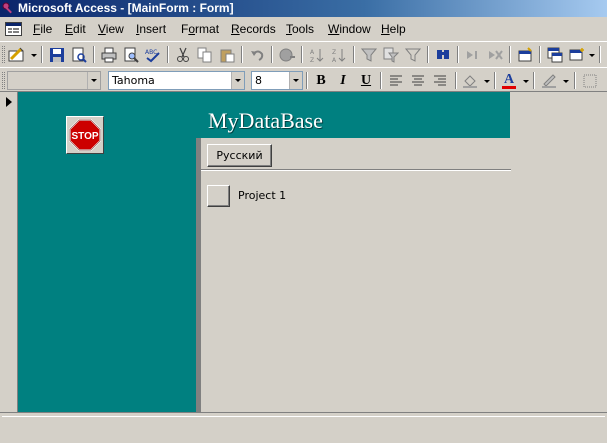 The width and height of the screenshot is (607, 443). Describe the element at coordinates (33, 55) in the screenshot. I see `view-dropdown-arrow` at that location.